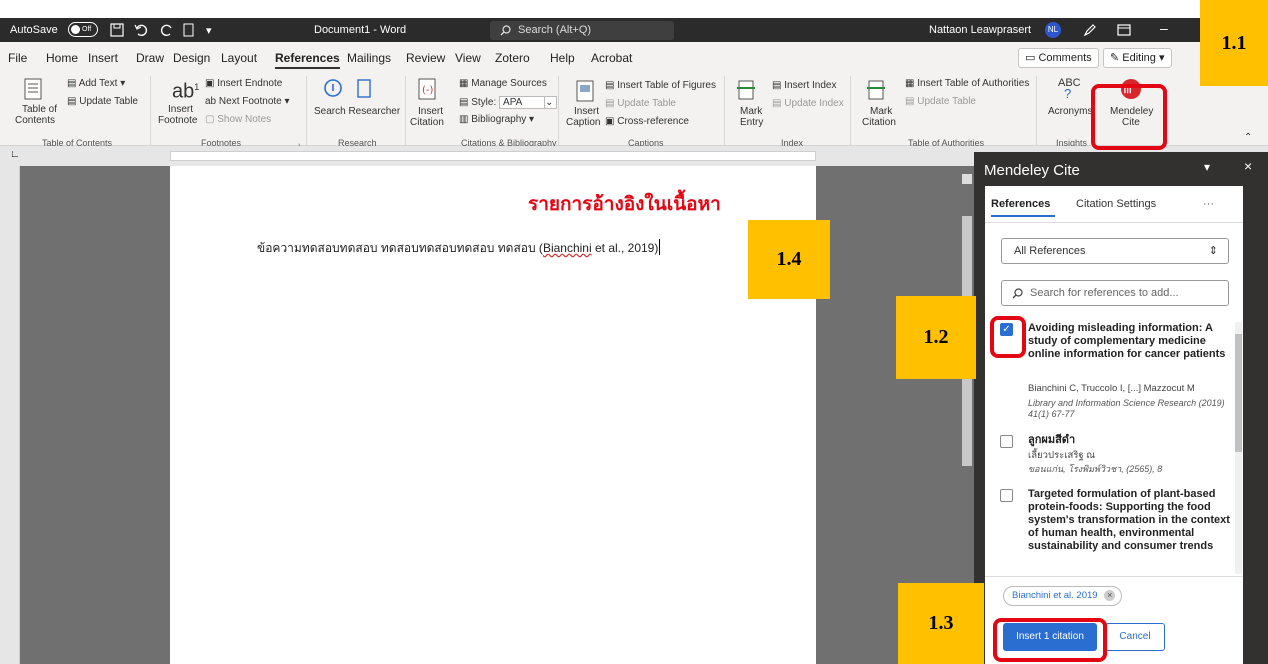 This screenshot has width=1268, height=664. What do you see at coordinates (1207, 167) in the screenshot?
I see `panel-options-icon: ▾` at bounding box center [1207, 167].